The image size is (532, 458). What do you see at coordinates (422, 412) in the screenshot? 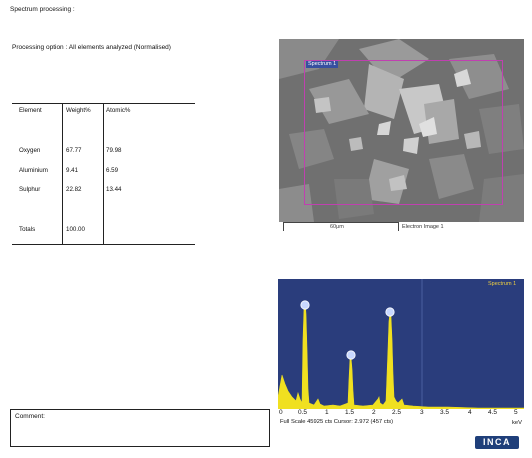
I see `x-tick-label: 3` at bounding box center [422, 412].